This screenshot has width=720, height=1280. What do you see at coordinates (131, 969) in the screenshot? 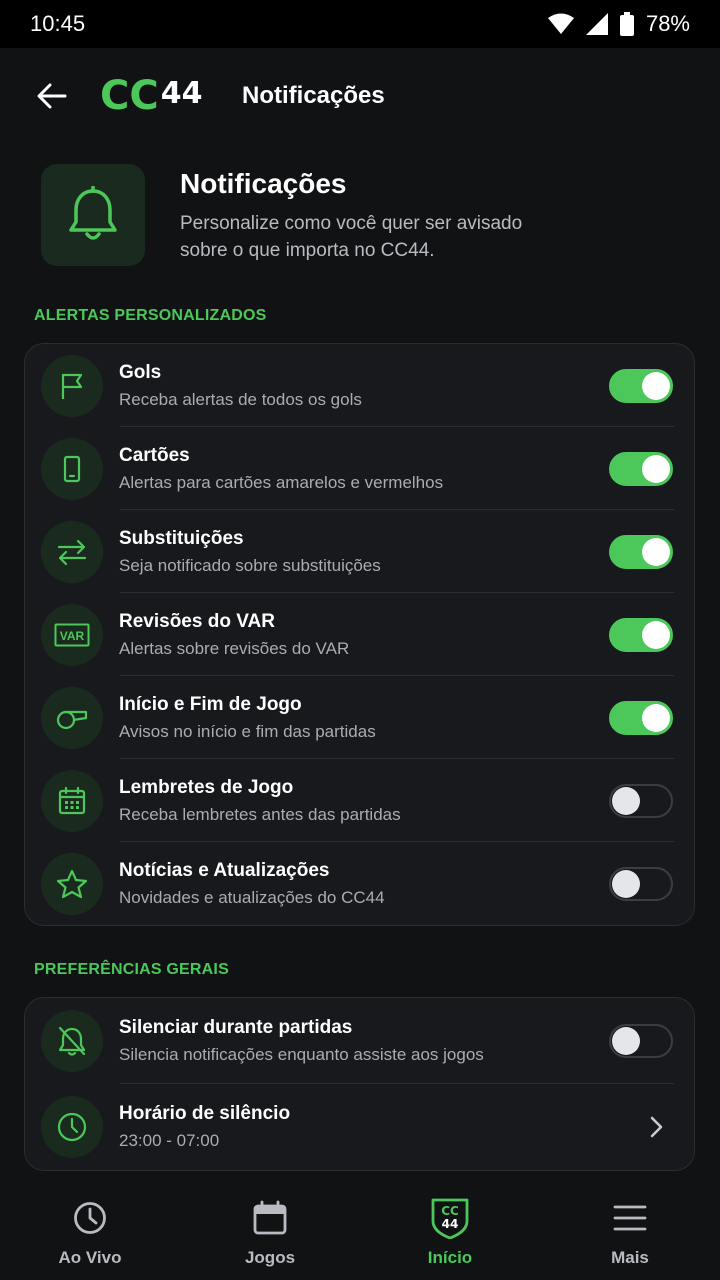
I see `general-section-label: PREFERÊNCIAS GERAIS` at bounding box center [131, 969].